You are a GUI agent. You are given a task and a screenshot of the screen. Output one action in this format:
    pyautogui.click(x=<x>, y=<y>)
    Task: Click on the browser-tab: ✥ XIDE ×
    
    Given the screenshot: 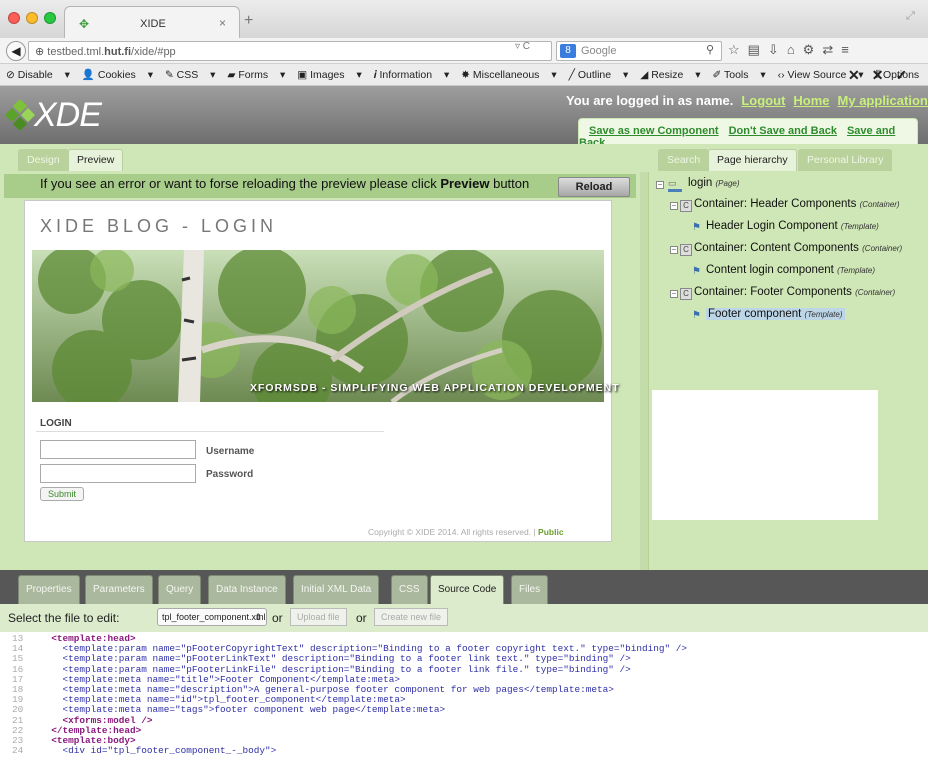 What is the action you would take?
    pyautogui.click(x=152, y=22)
    